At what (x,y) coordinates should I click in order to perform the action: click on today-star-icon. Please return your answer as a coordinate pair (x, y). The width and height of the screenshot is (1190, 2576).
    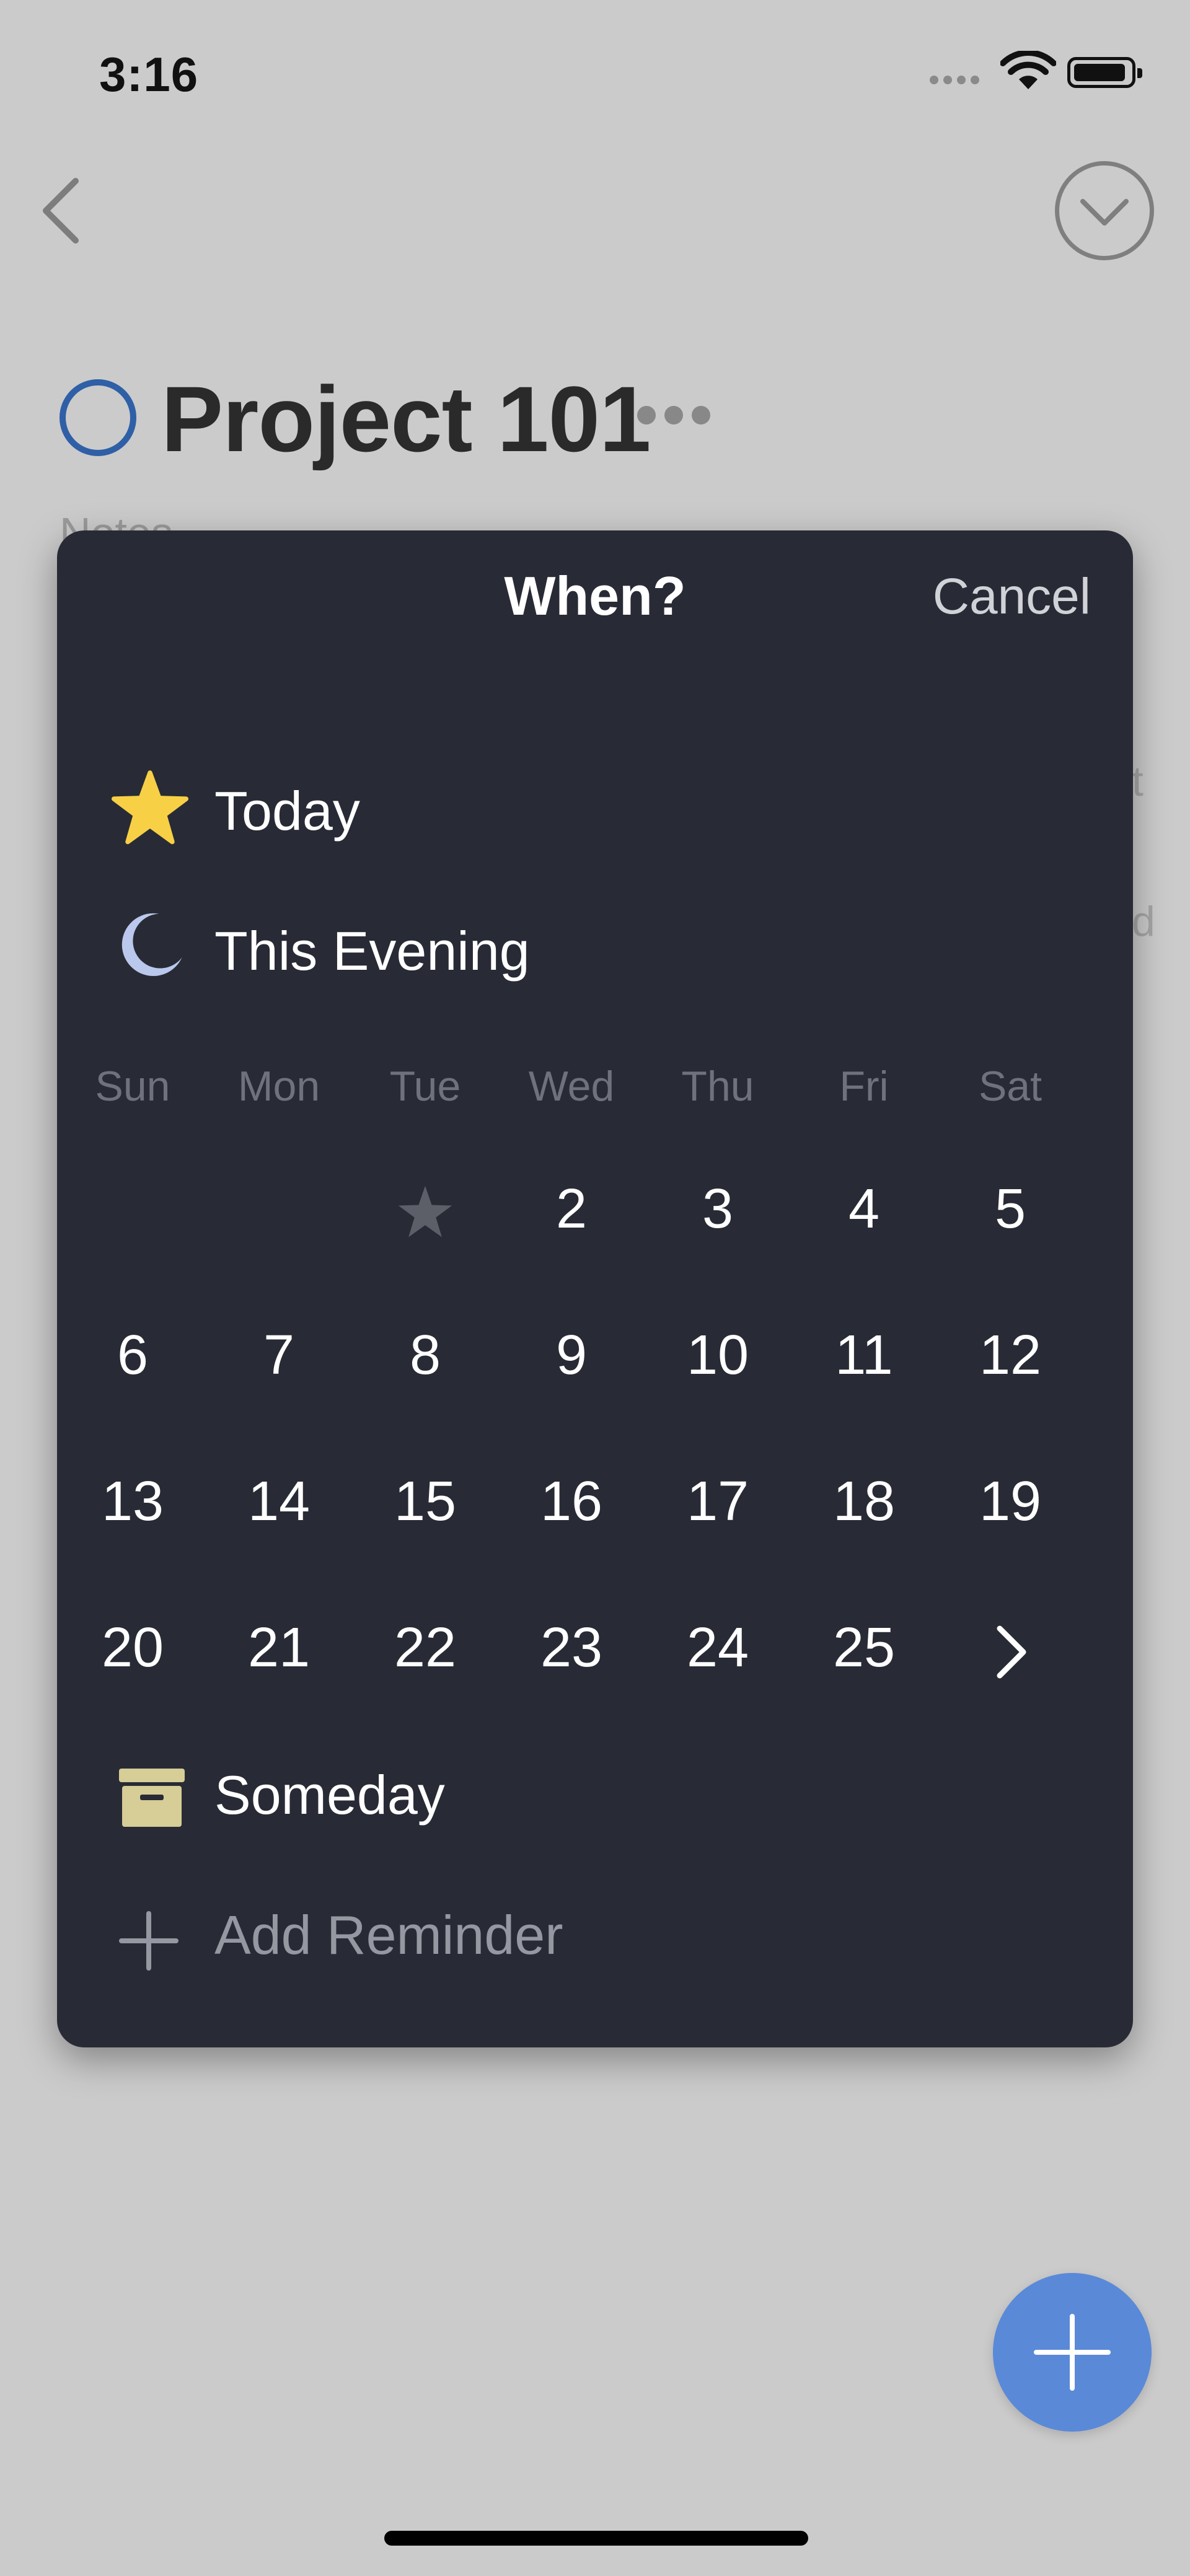
    Looking at the image, I should click on (425, 1211).